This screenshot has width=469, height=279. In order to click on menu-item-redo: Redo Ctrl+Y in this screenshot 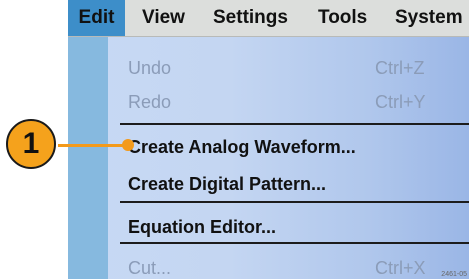, I will do `click(298, 102)`.